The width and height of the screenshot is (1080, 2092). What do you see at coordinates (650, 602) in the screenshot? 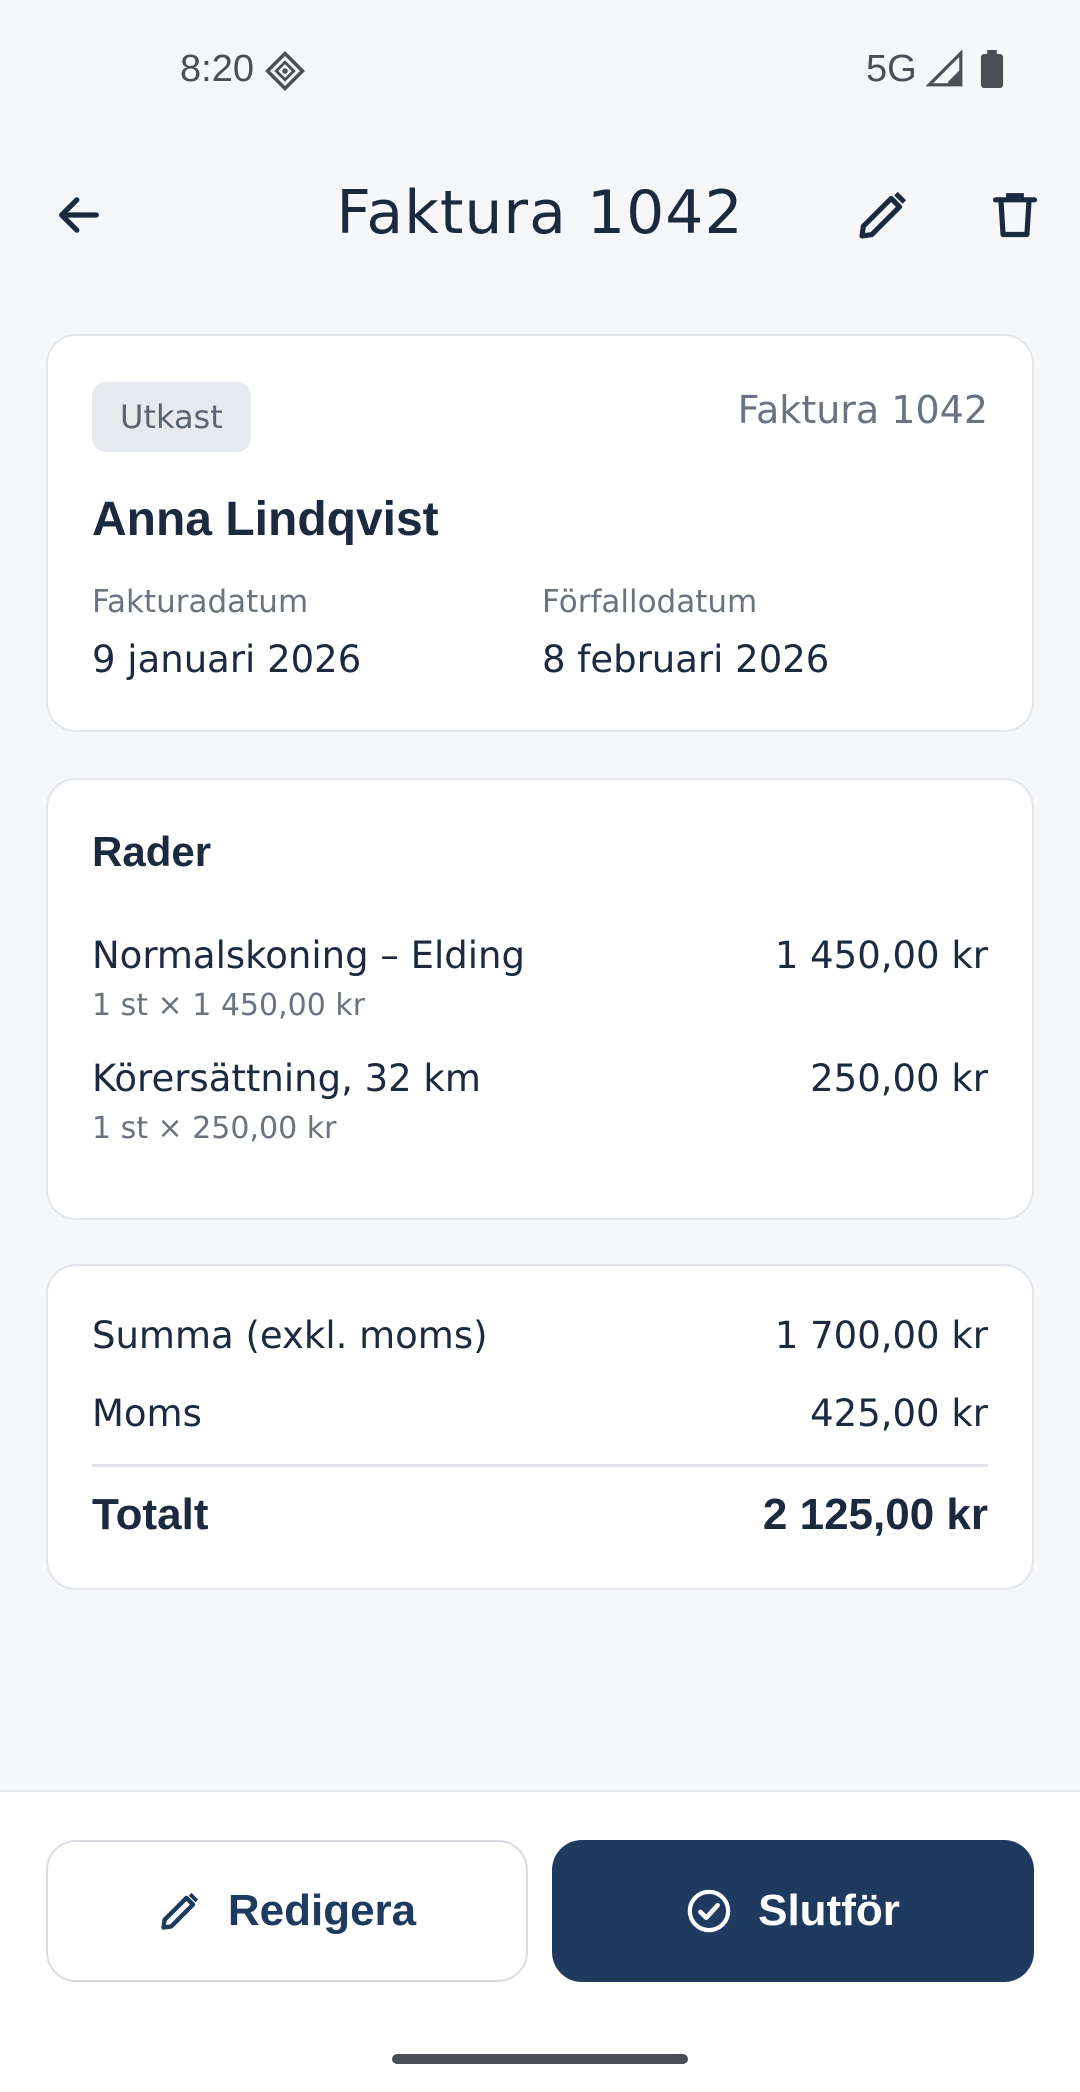
I see `due-date-label: Förfallodatum` at bounding box center [650, 602].